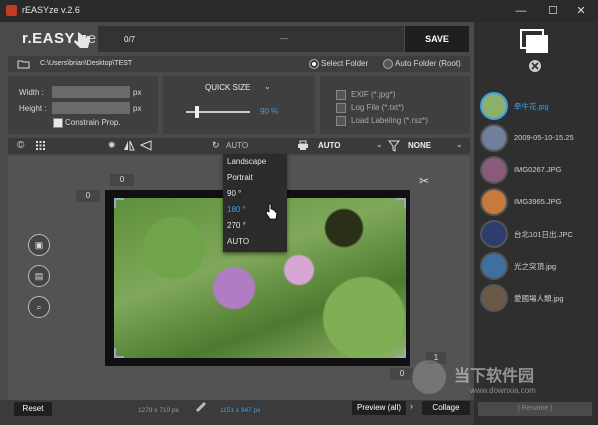  I want to click on window-title: rEASYze v.2.6, so click(51, 10).